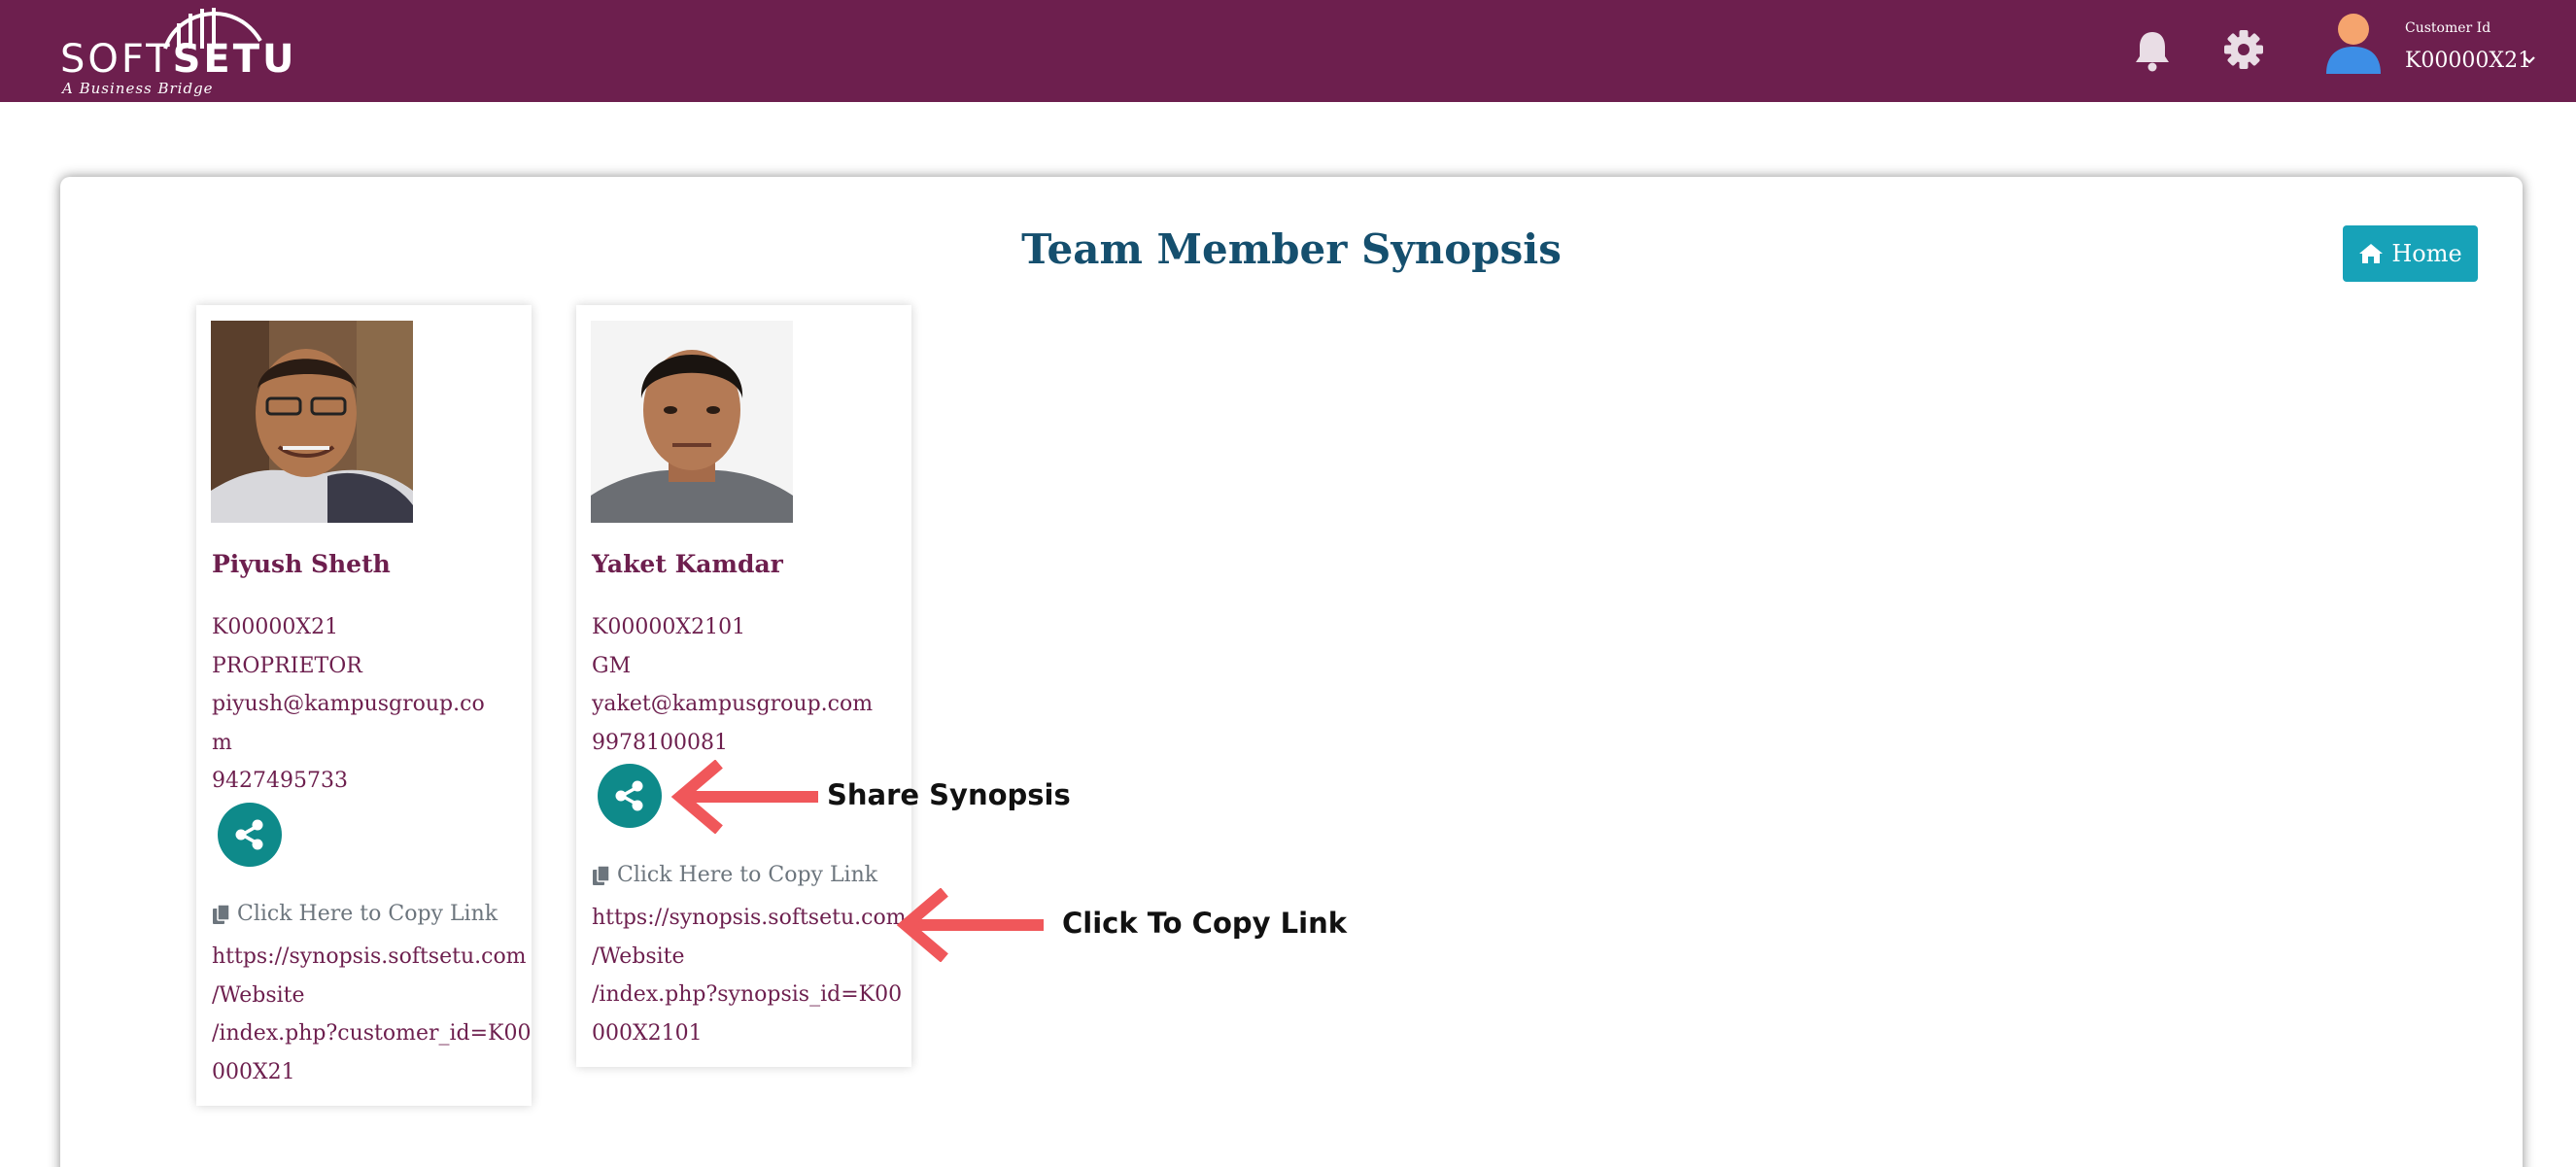 The image size is (2576, 1167). I want to click on copy-link-annotation: Click To Copy Link, so click(1205, 923).